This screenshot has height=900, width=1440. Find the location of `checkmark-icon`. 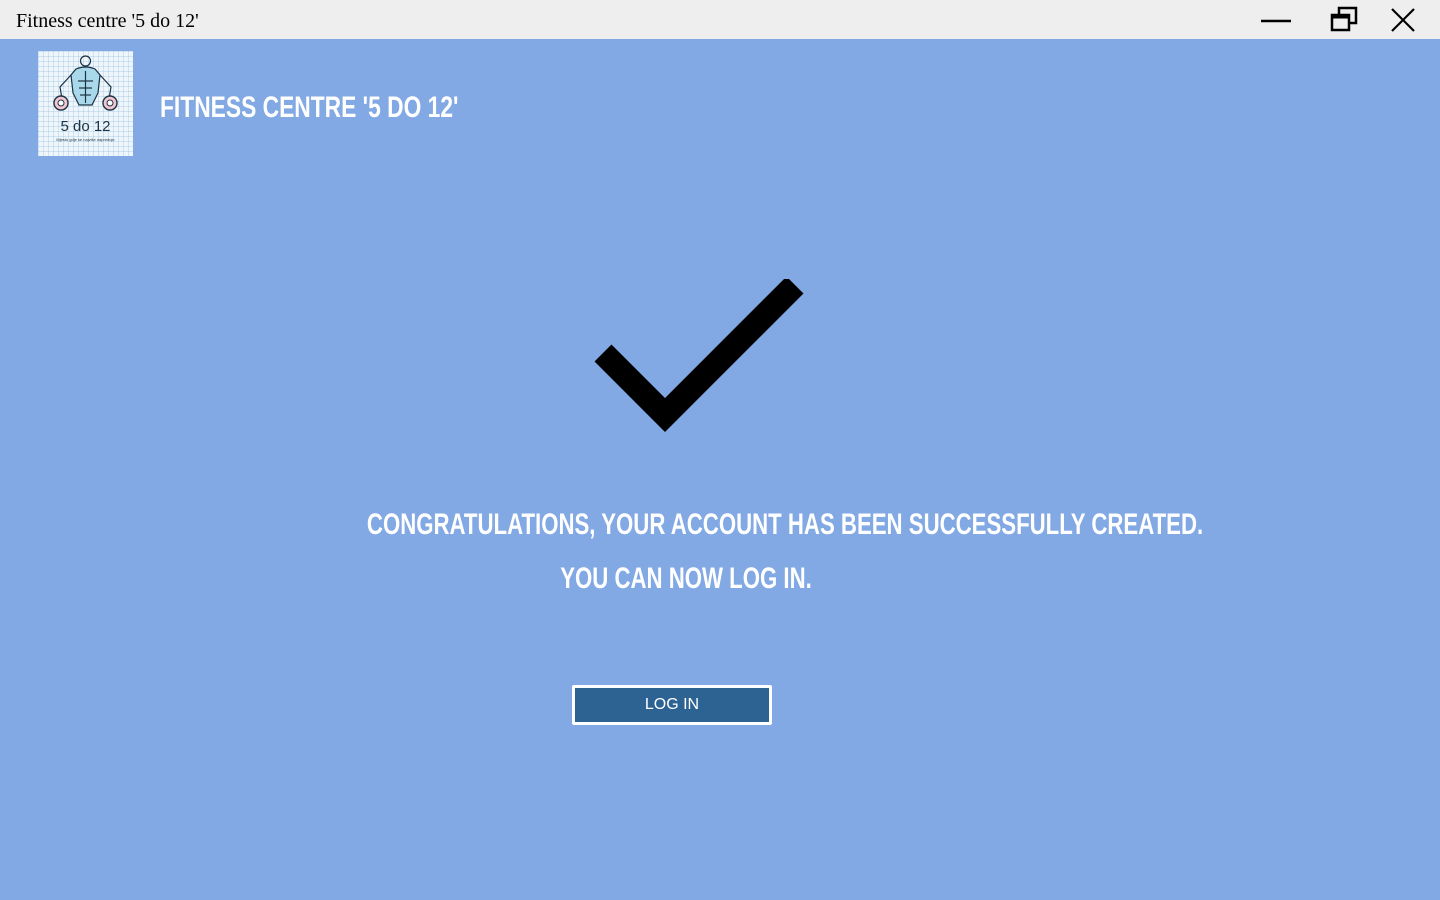

checkmark-icon is located at coordinates (699, 355).